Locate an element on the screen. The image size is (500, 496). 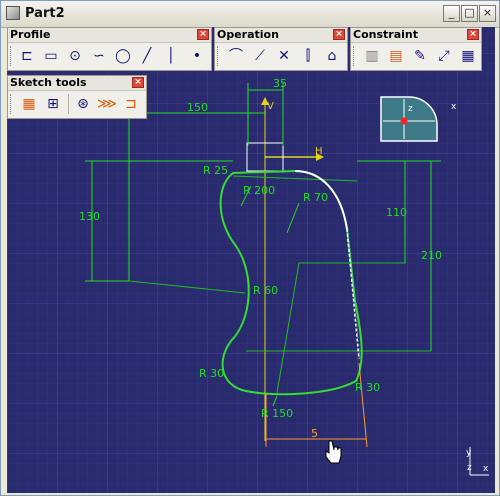
edit-multi-constraint-icon: ▦ is located at coordinates (468, 56).